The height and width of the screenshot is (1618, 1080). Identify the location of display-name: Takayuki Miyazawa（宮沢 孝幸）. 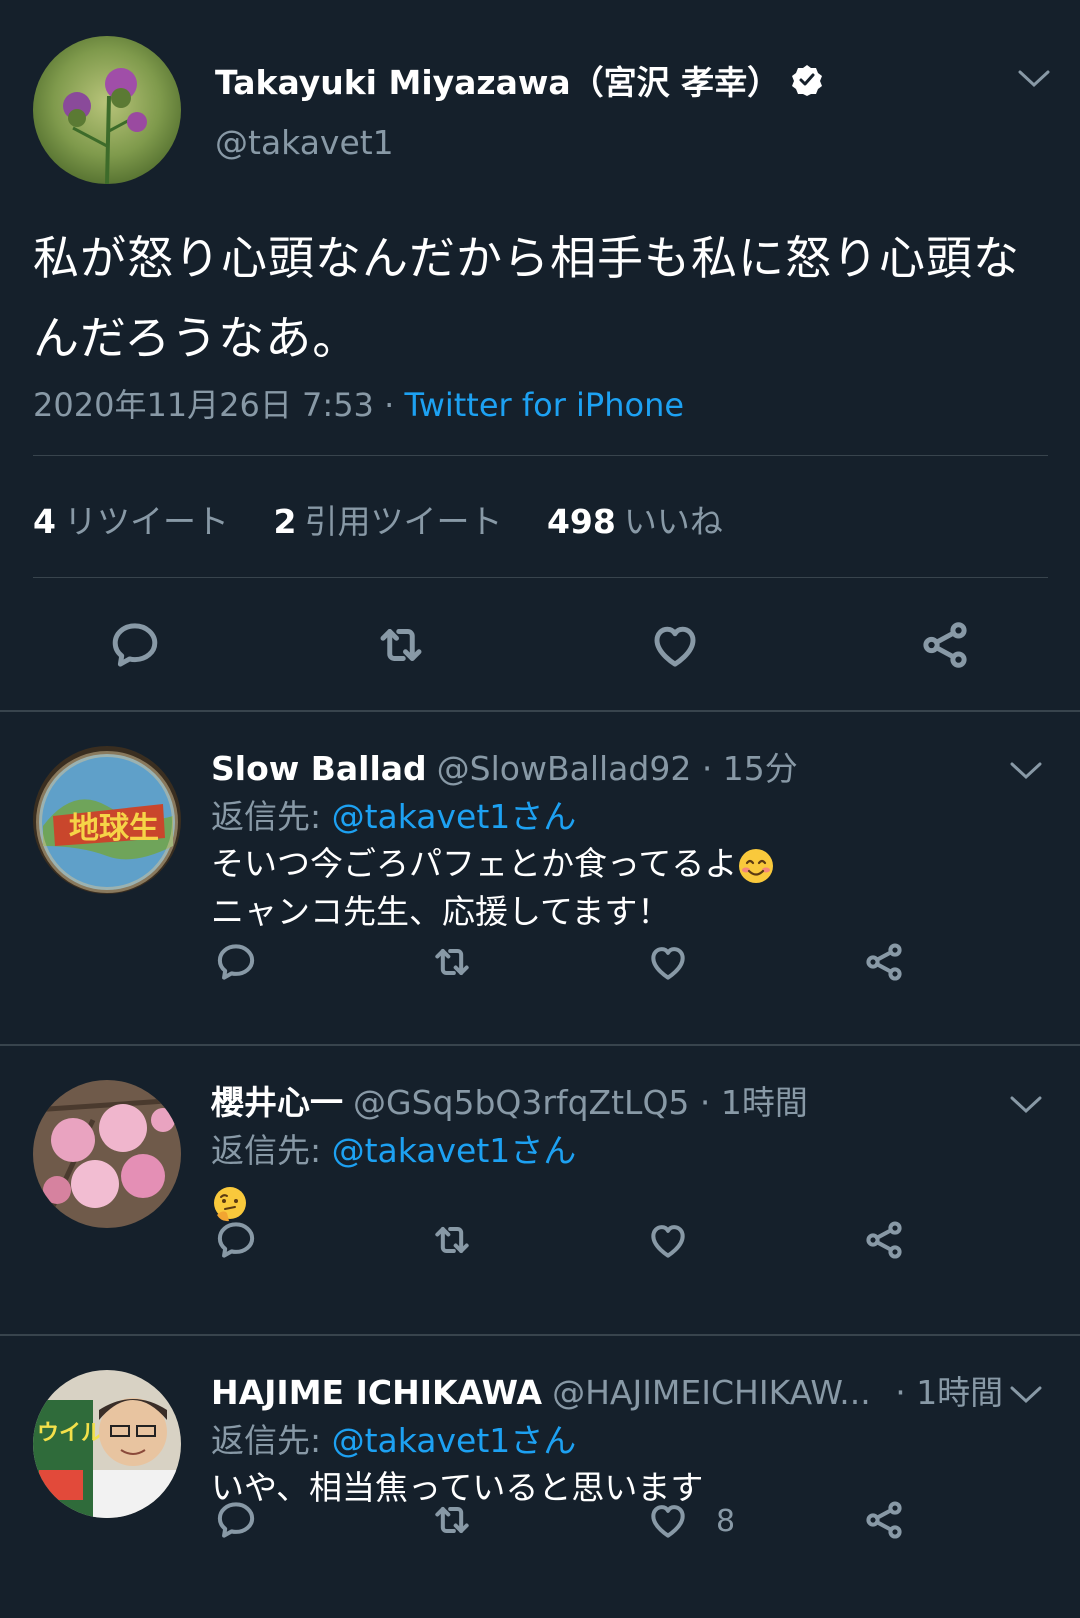
(519, 80).